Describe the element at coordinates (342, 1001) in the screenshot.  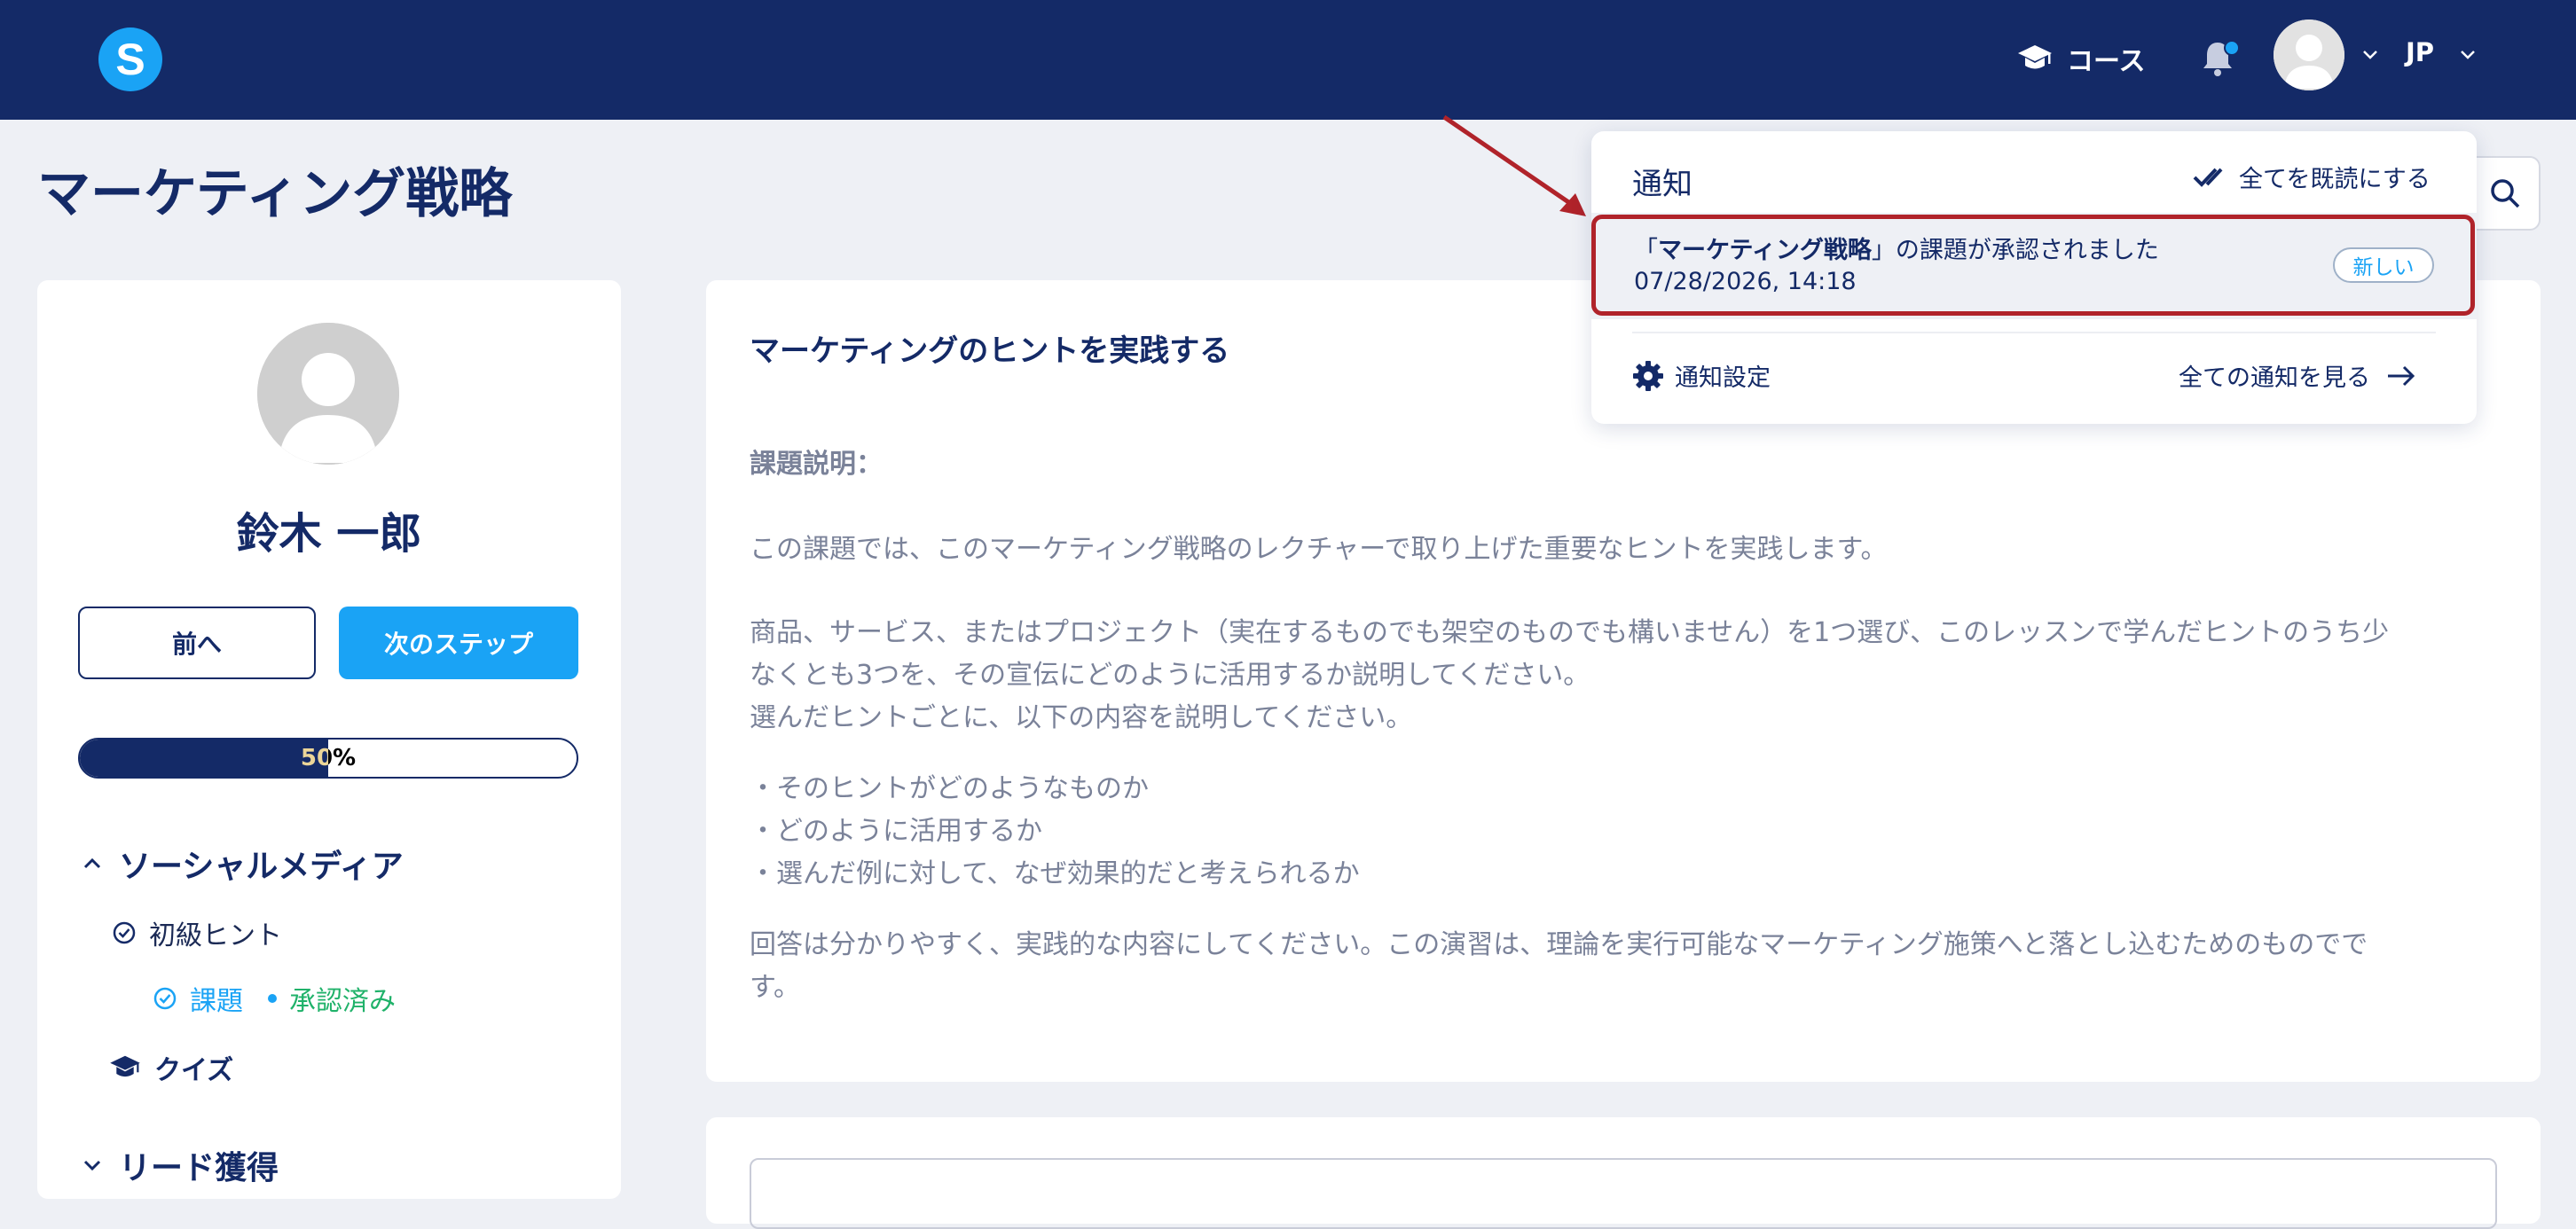
I see `assignment-status: 承認済み` at that location.